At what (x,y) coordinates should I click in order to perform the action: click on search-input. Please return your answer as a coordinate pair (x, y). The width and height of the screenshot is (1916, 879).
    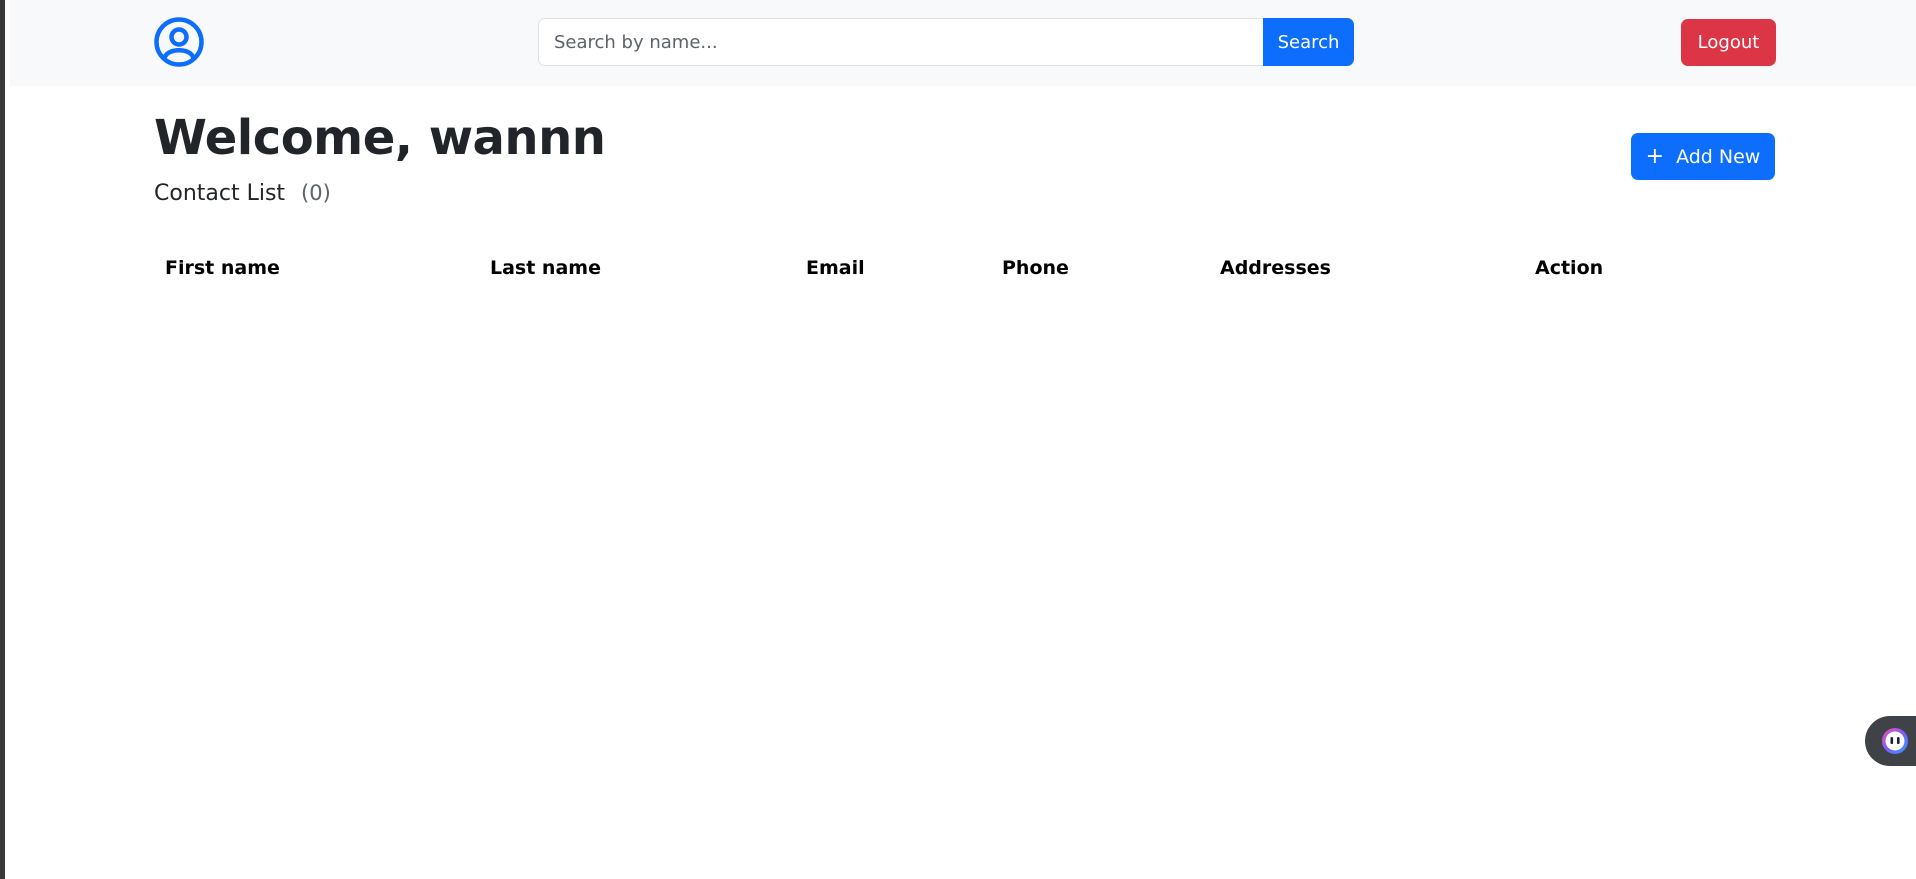
    Looking at the image, I should click on (900, 42).